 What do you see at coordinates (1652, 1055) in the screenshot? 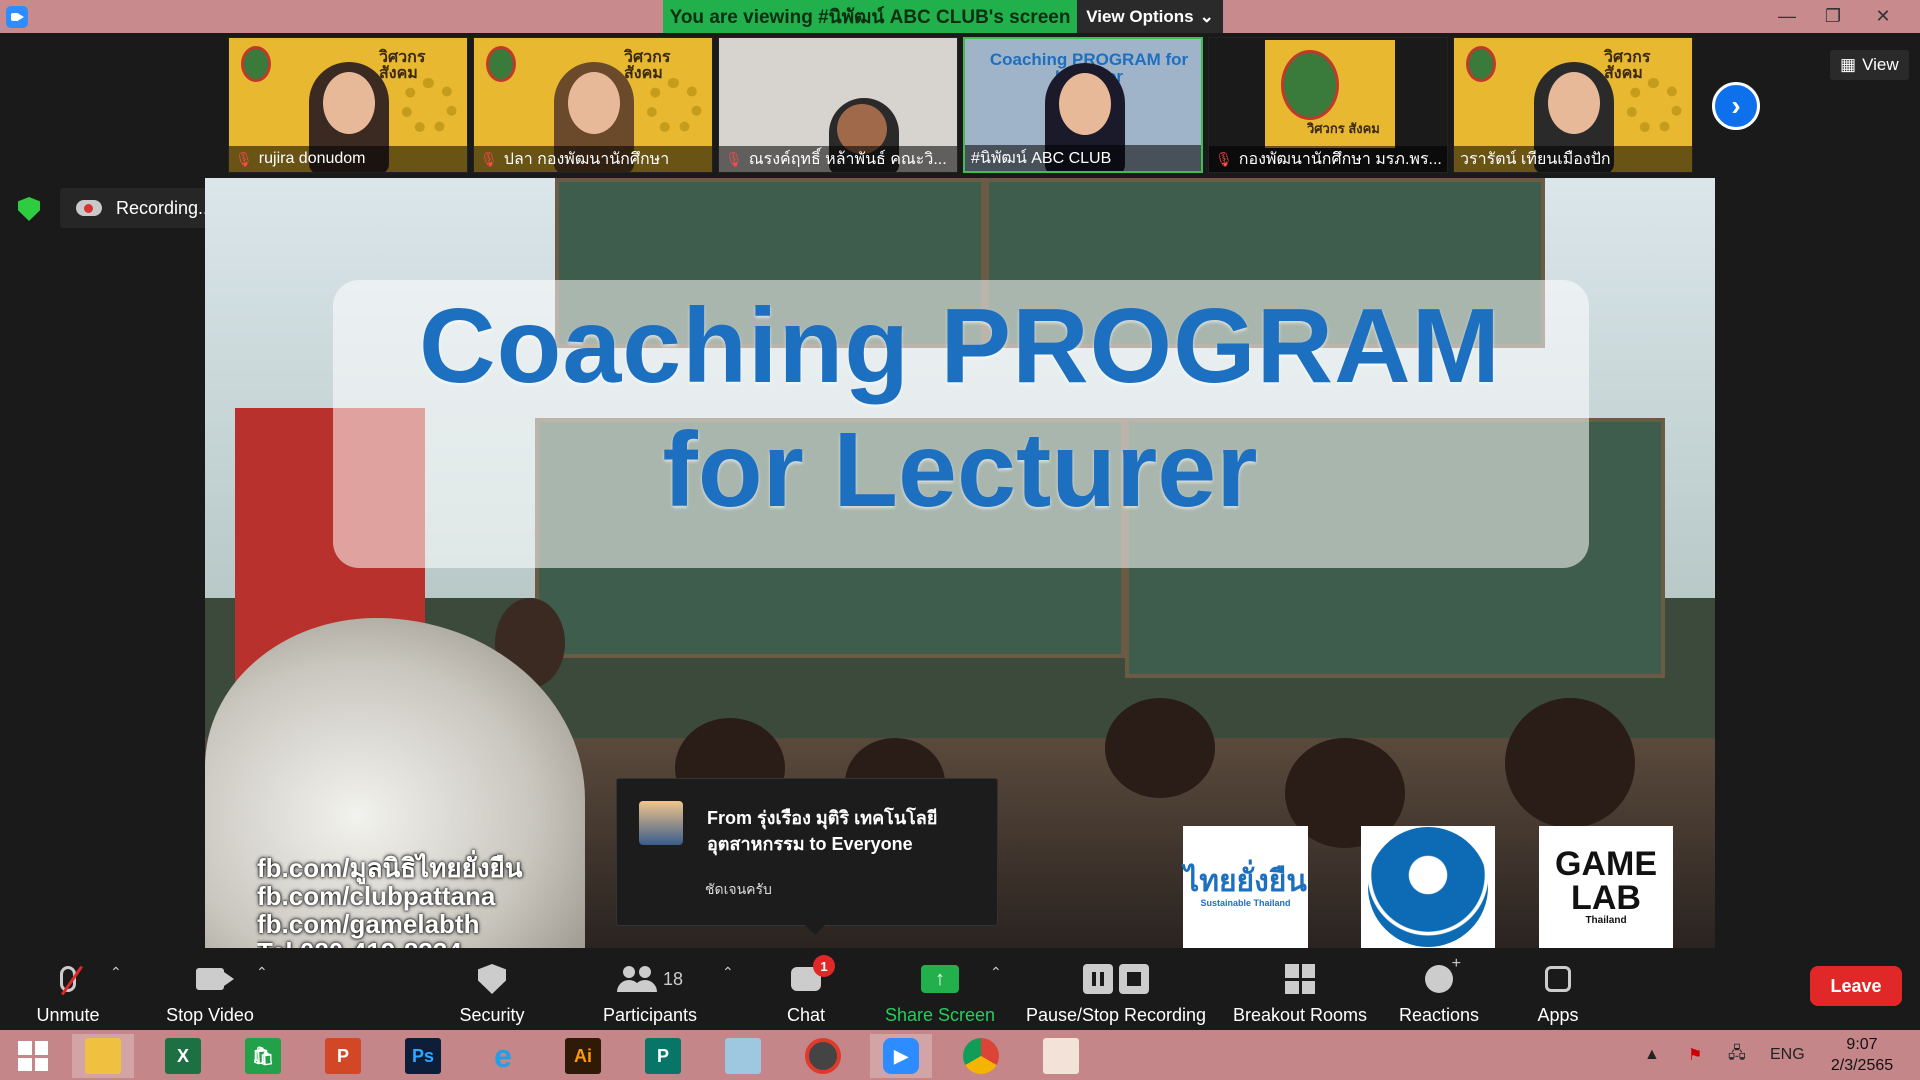
I see `tray-overflow-icon: ▲` at bounding box center [1652, 1055].